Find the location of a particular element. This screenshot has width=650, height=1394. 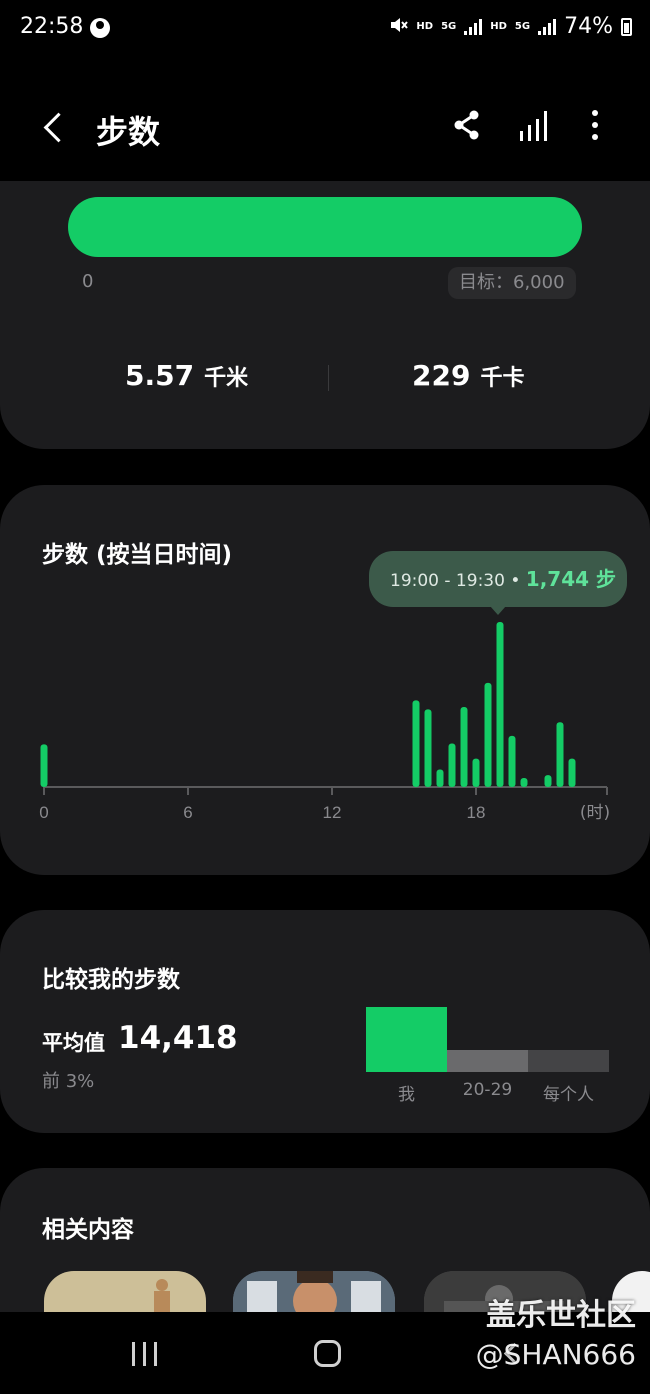

status-icons: HD 5G HD 5G 74% is located at coordinates (510, 26).